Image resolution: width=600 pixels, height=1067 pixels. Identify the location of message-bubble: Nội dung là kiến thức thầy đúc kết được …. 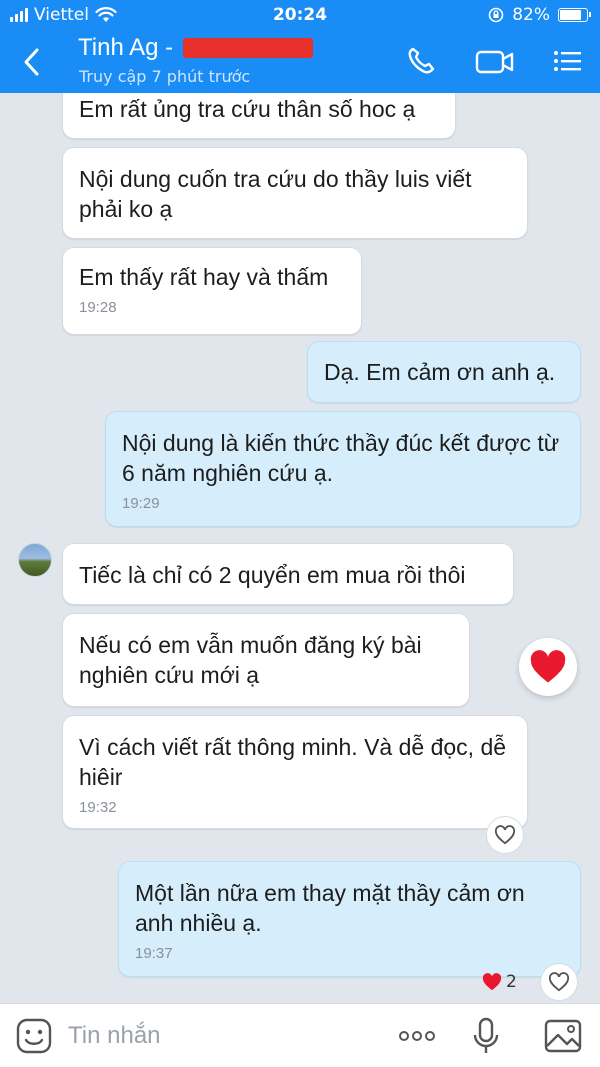
(343, 469).